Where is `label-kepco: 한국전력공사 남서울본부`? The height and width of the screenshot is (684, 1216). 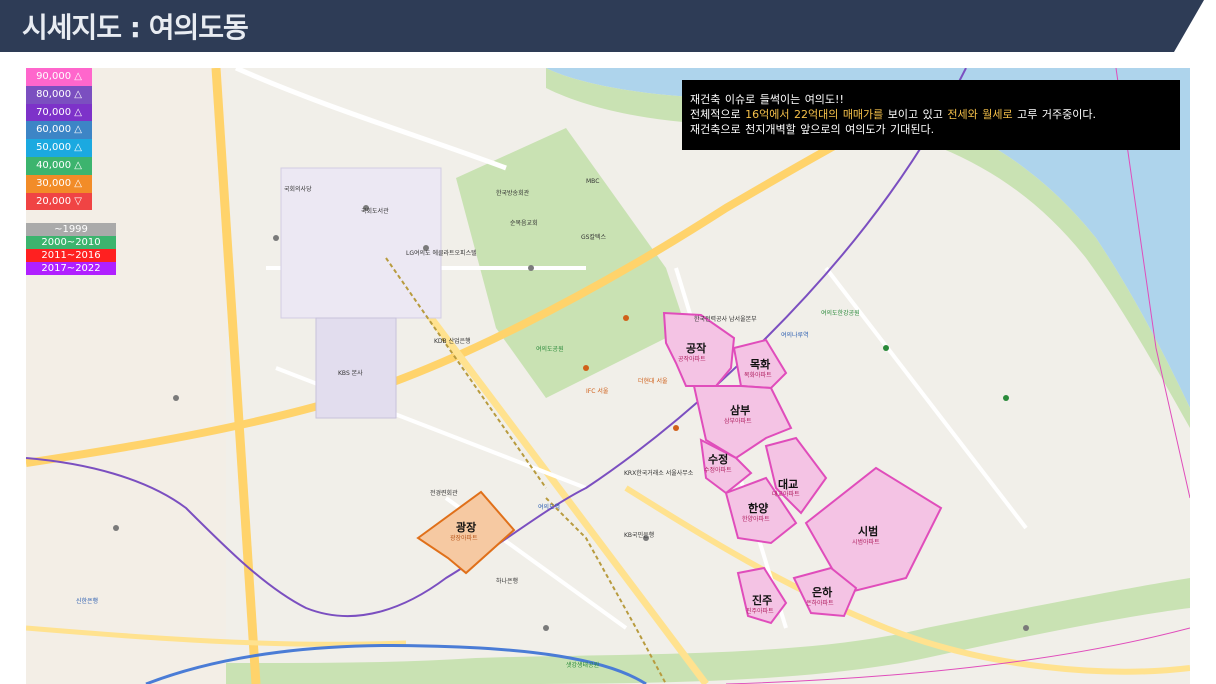 label-kepco: 한국전력공사 남서울본부 is located at coordinates (725, 319).